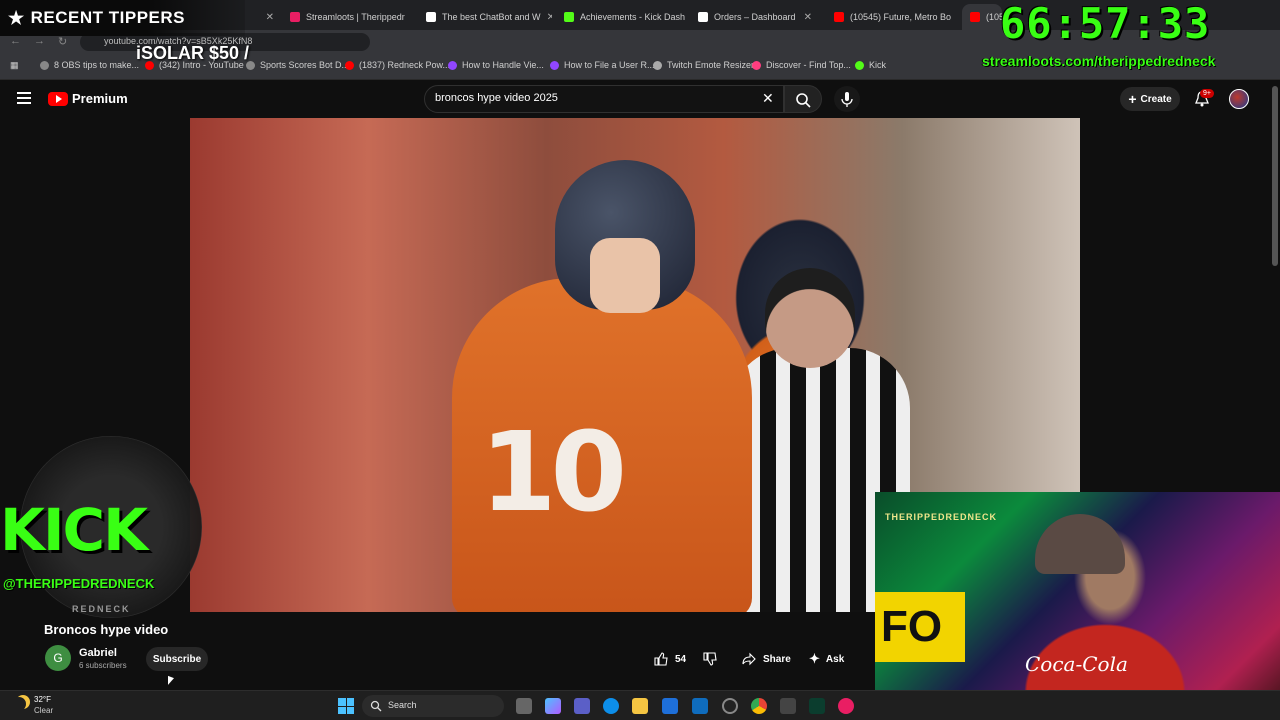  I want to click on store-icon, so click(670, 706).